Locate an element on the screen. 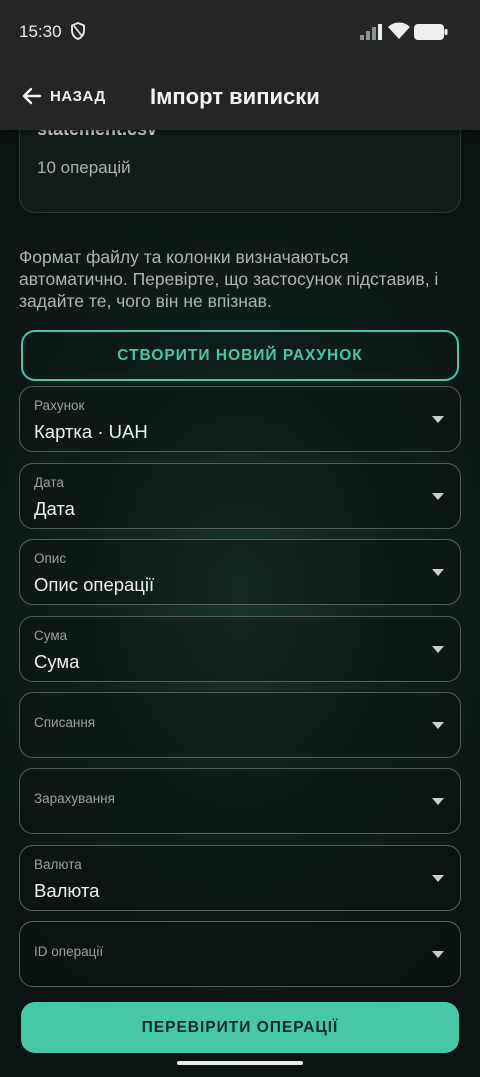  field-value: Картка · UAH is located at coordinates (91, 431).